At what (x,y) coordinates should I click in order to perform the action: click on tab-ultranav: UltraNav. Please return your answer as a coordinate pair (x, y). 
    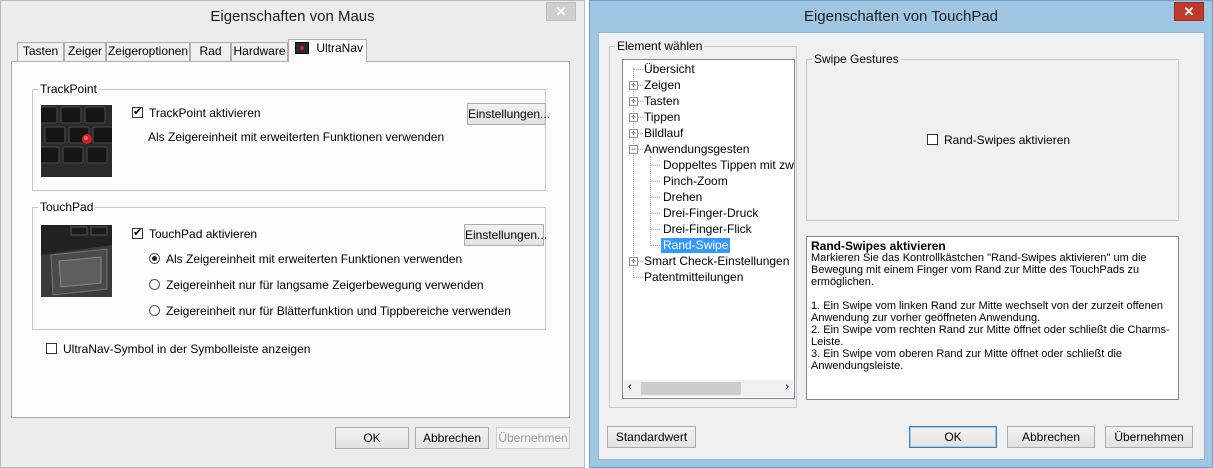
    Looking at the image, I should click on (327, 50).